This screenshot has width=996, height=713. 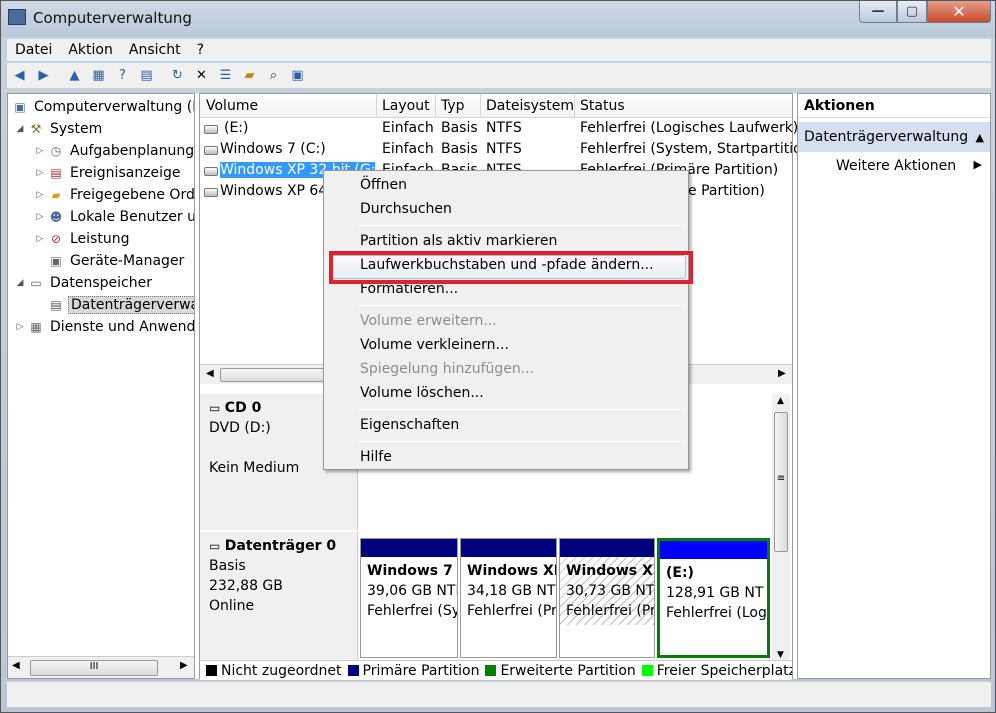 I want to click on volume-status: e Partition), so click(x=726, y=191).